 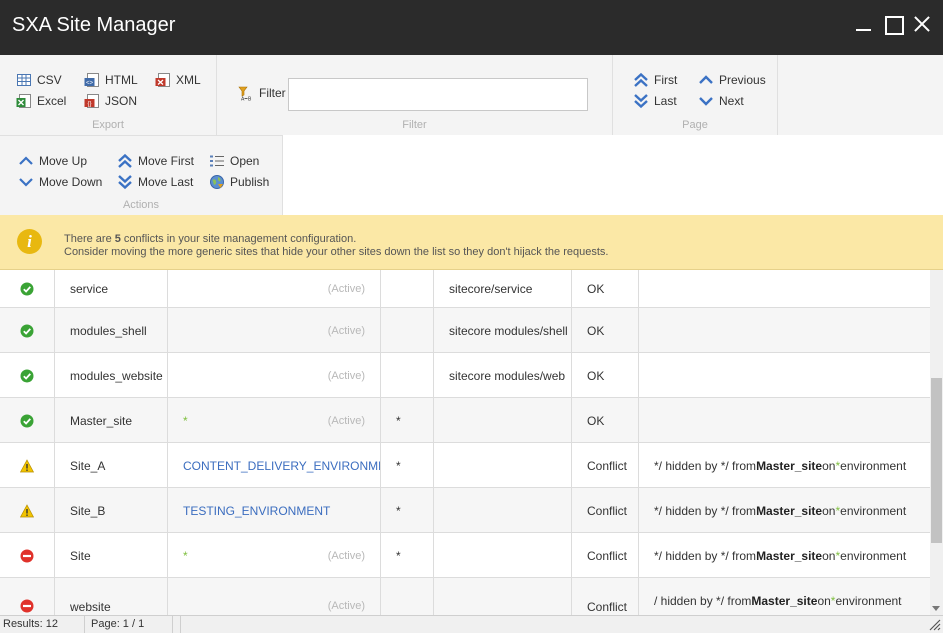 I want to click on table-row: service (Active) sitecore/service OK, so click(x=465, y=289).